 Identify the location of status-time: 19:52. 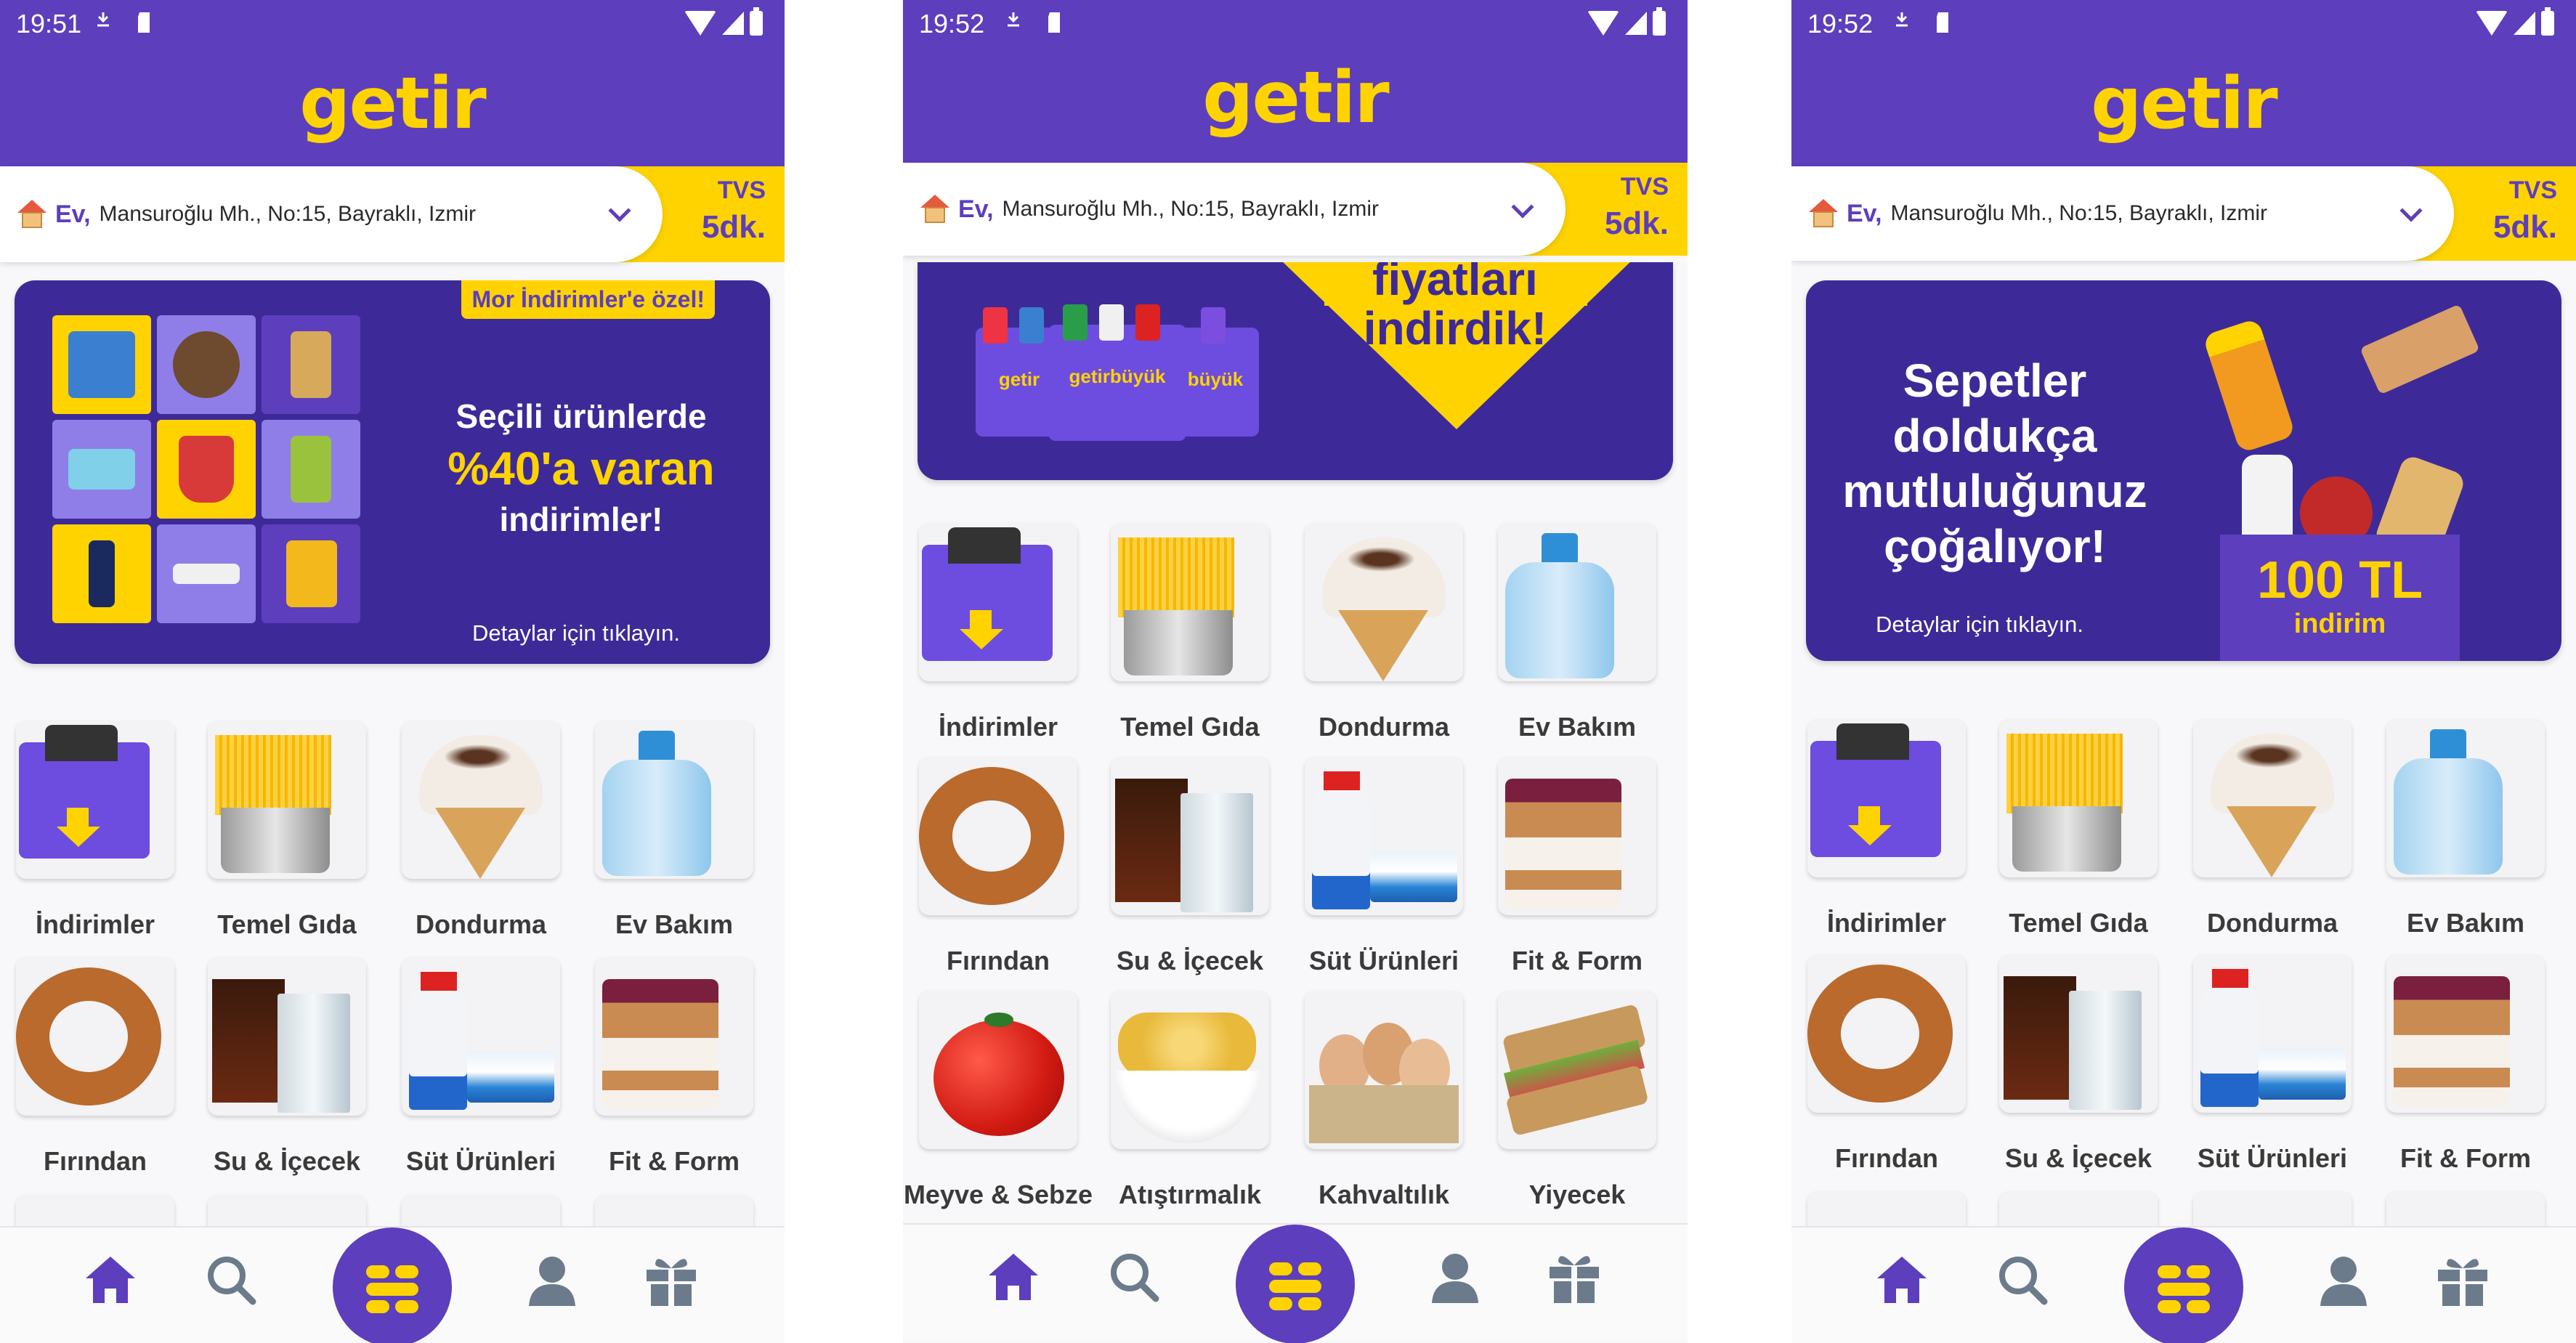
(1841, 23).